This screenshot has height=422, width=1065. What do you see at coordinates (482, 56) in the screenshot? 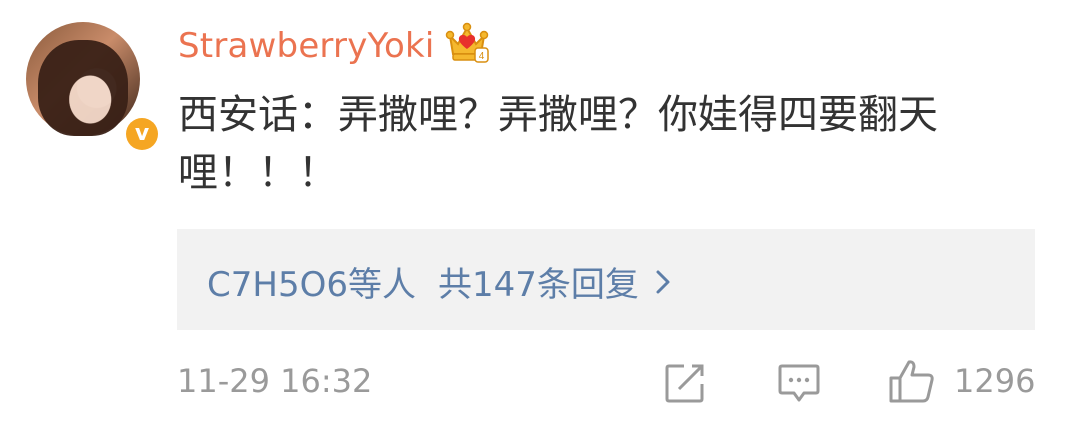
I see `svg-text: 4` at bounding box center [482, 56].